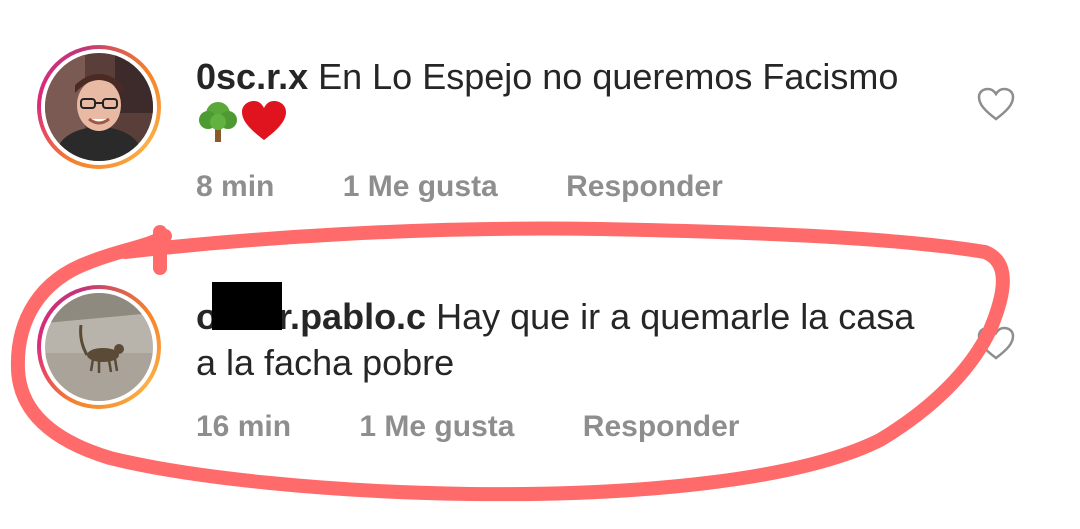 The image size is (1080, 529). I want to click on comment-body: En Lo Espejo no queremos Facismo, so click(603, 76).